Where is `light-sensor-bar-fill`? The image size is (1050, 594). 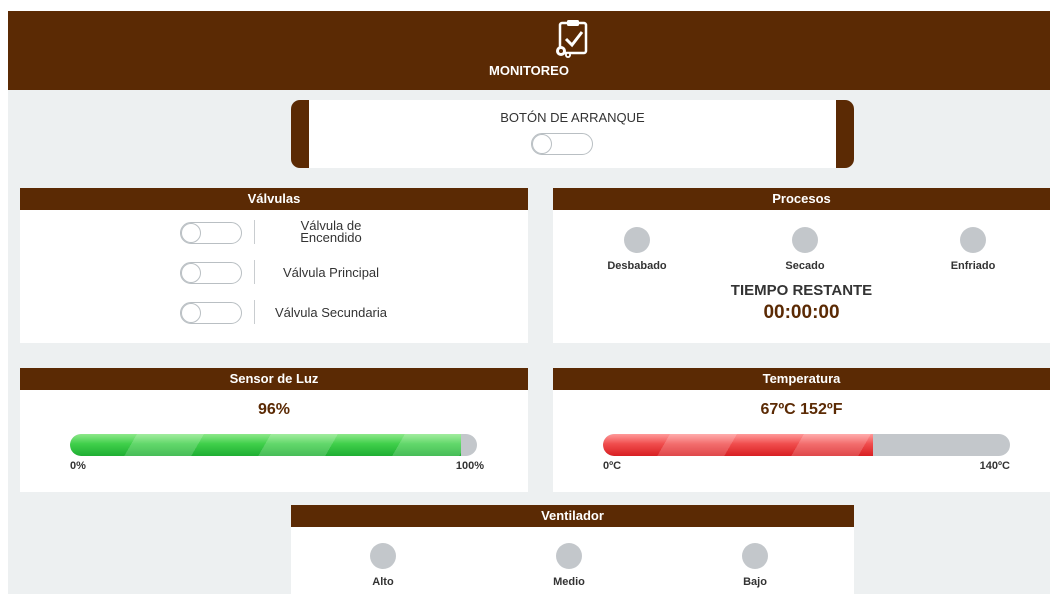 light-sensor-bar-fill is located at coordinates (265, 445).